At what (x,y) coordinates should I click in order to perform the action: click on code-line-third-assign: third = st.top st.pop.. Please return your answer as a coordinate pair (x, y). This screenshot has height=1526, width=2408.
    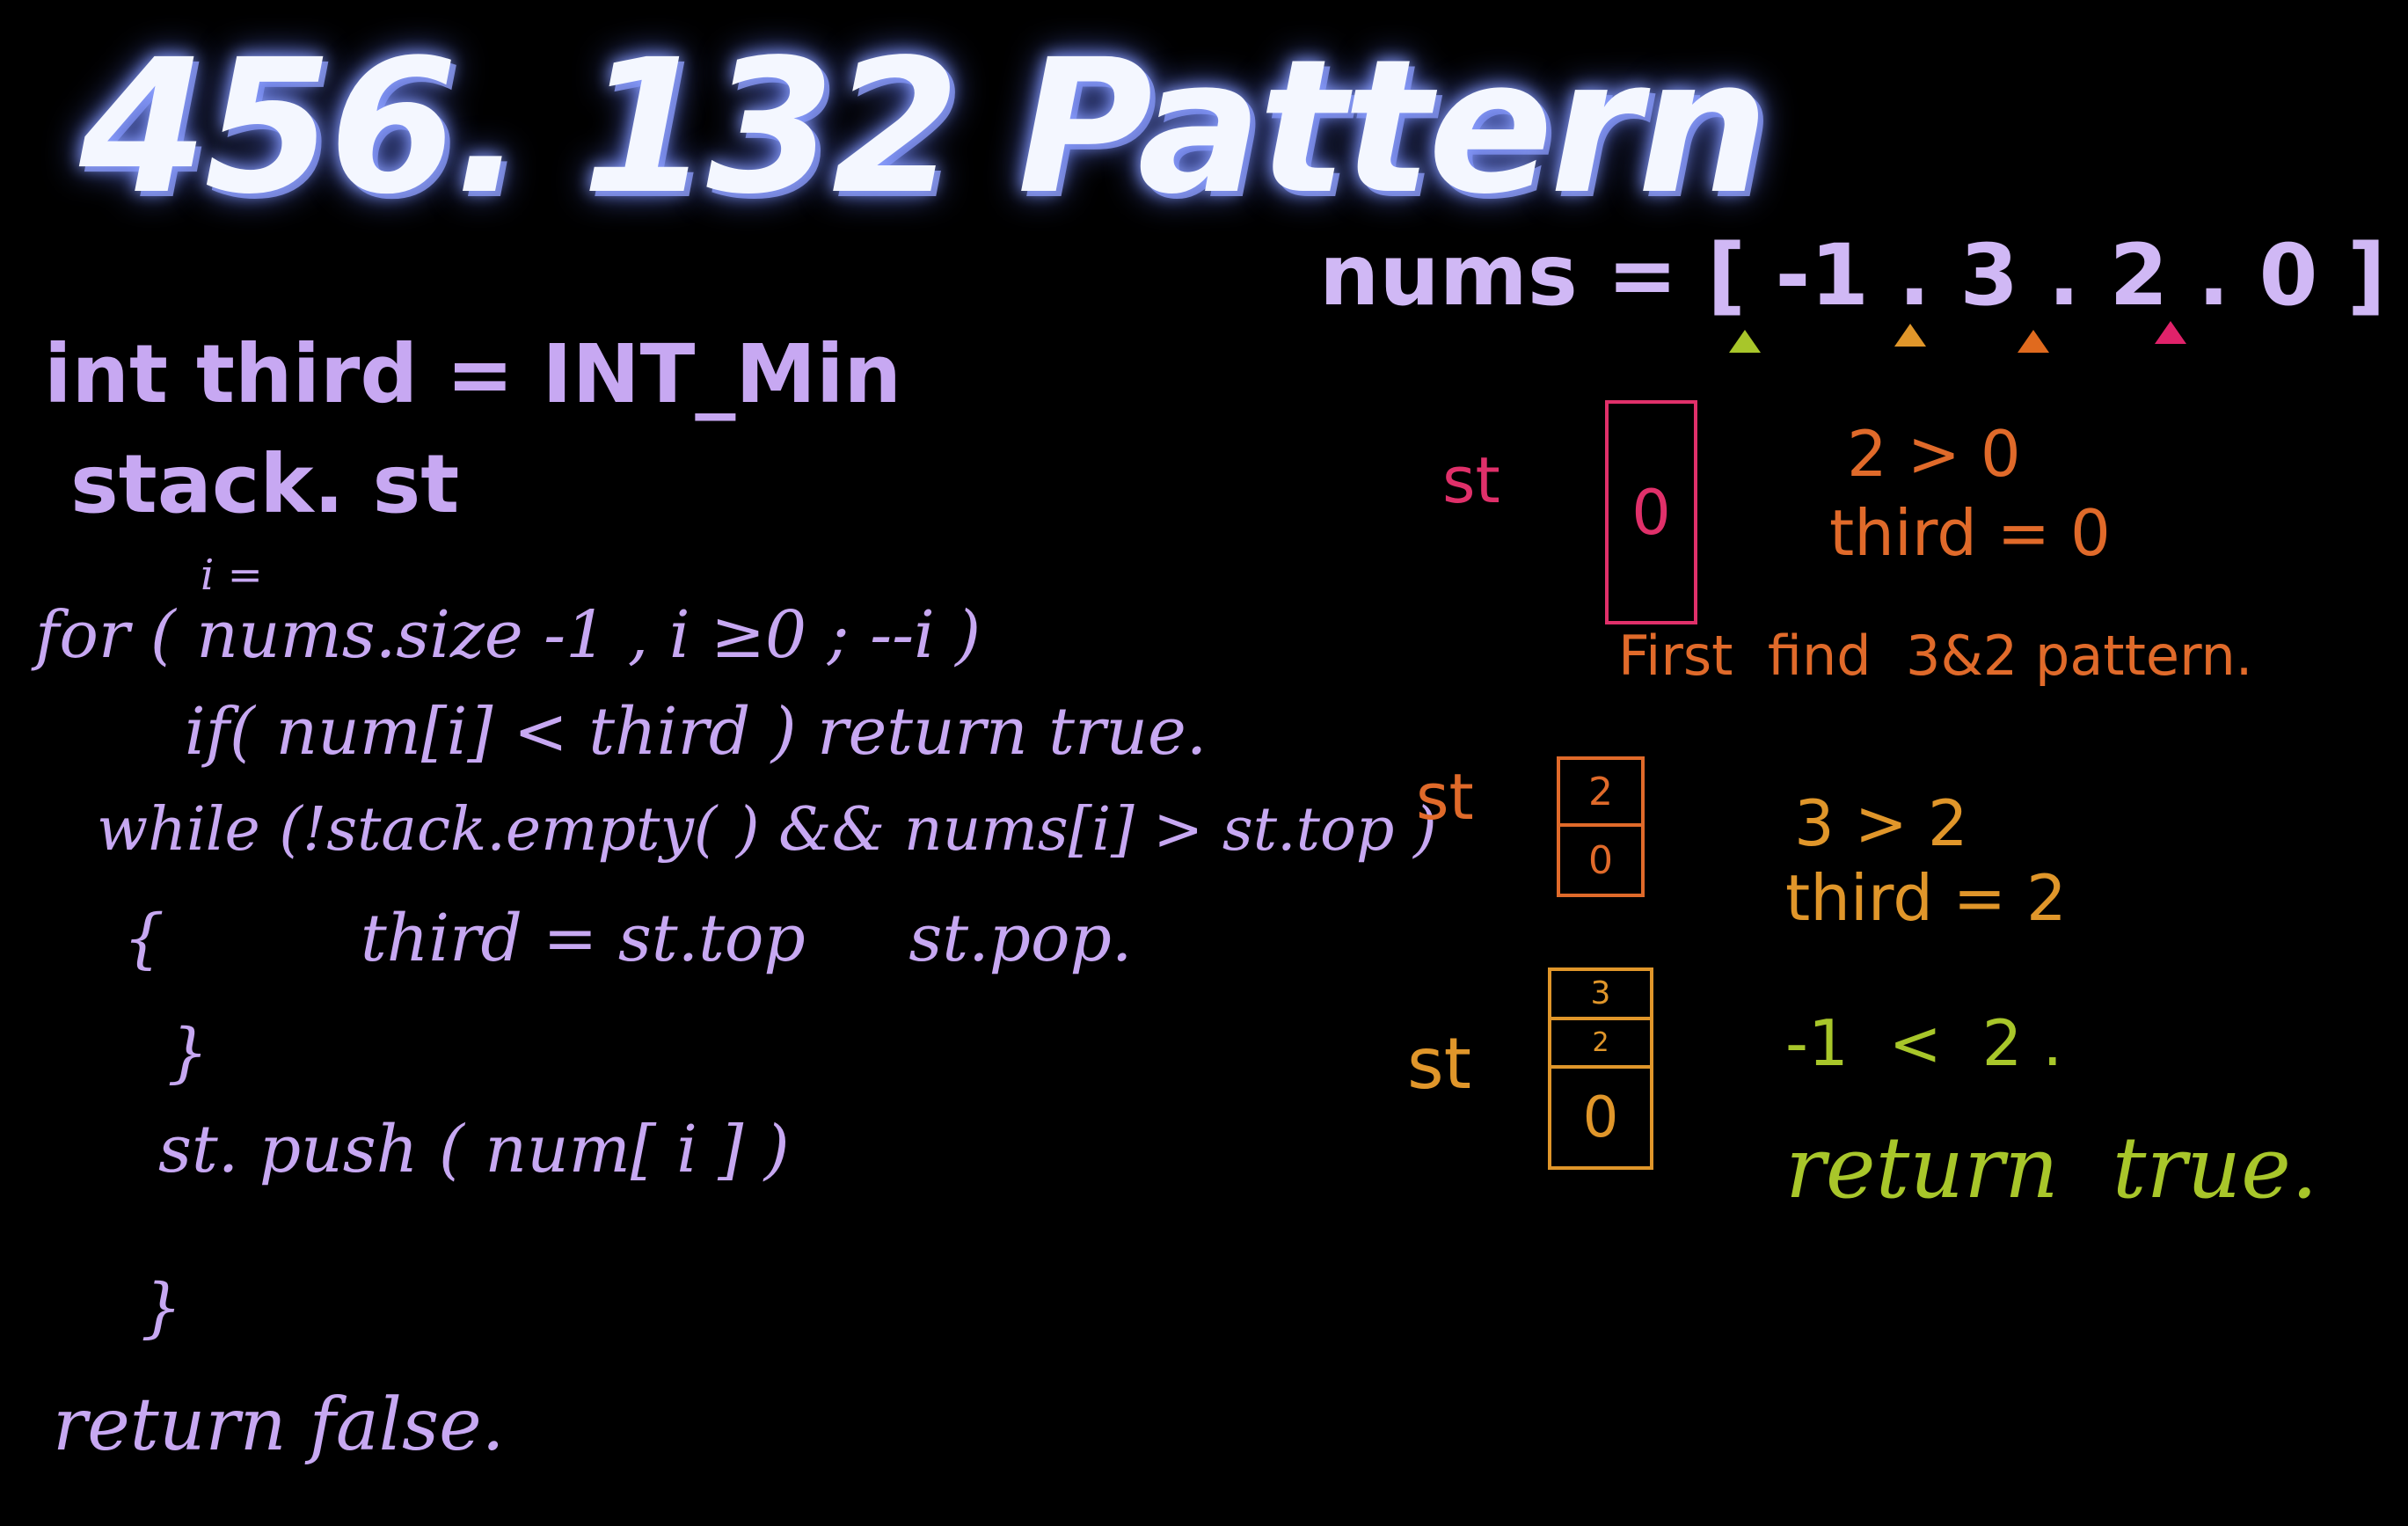
    Looking at the image, I should click on (747, 939).